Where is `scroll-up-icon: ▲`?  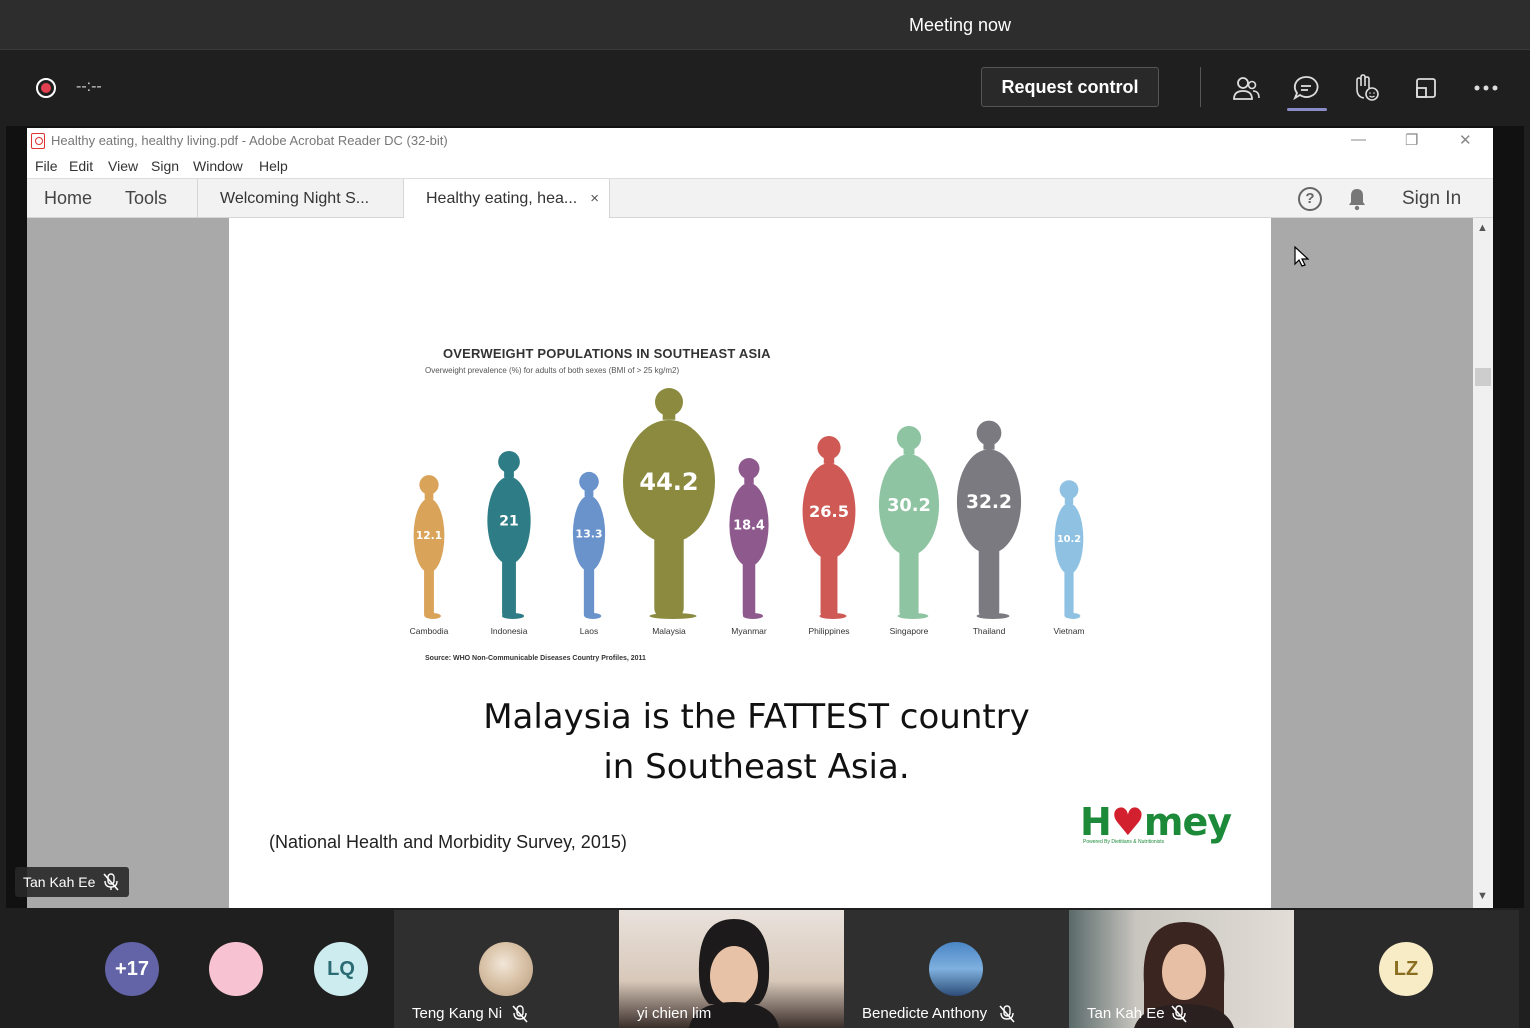
scroll-up-icon: ▲ is located at coordinates (1482, 228).